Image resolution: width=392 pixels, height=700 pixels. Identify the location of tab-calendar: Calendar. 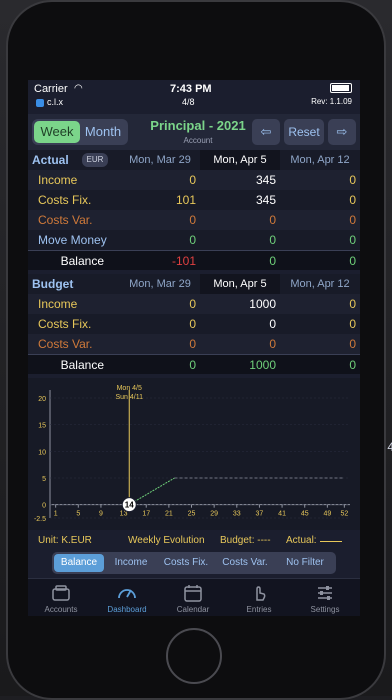
(193, 597).